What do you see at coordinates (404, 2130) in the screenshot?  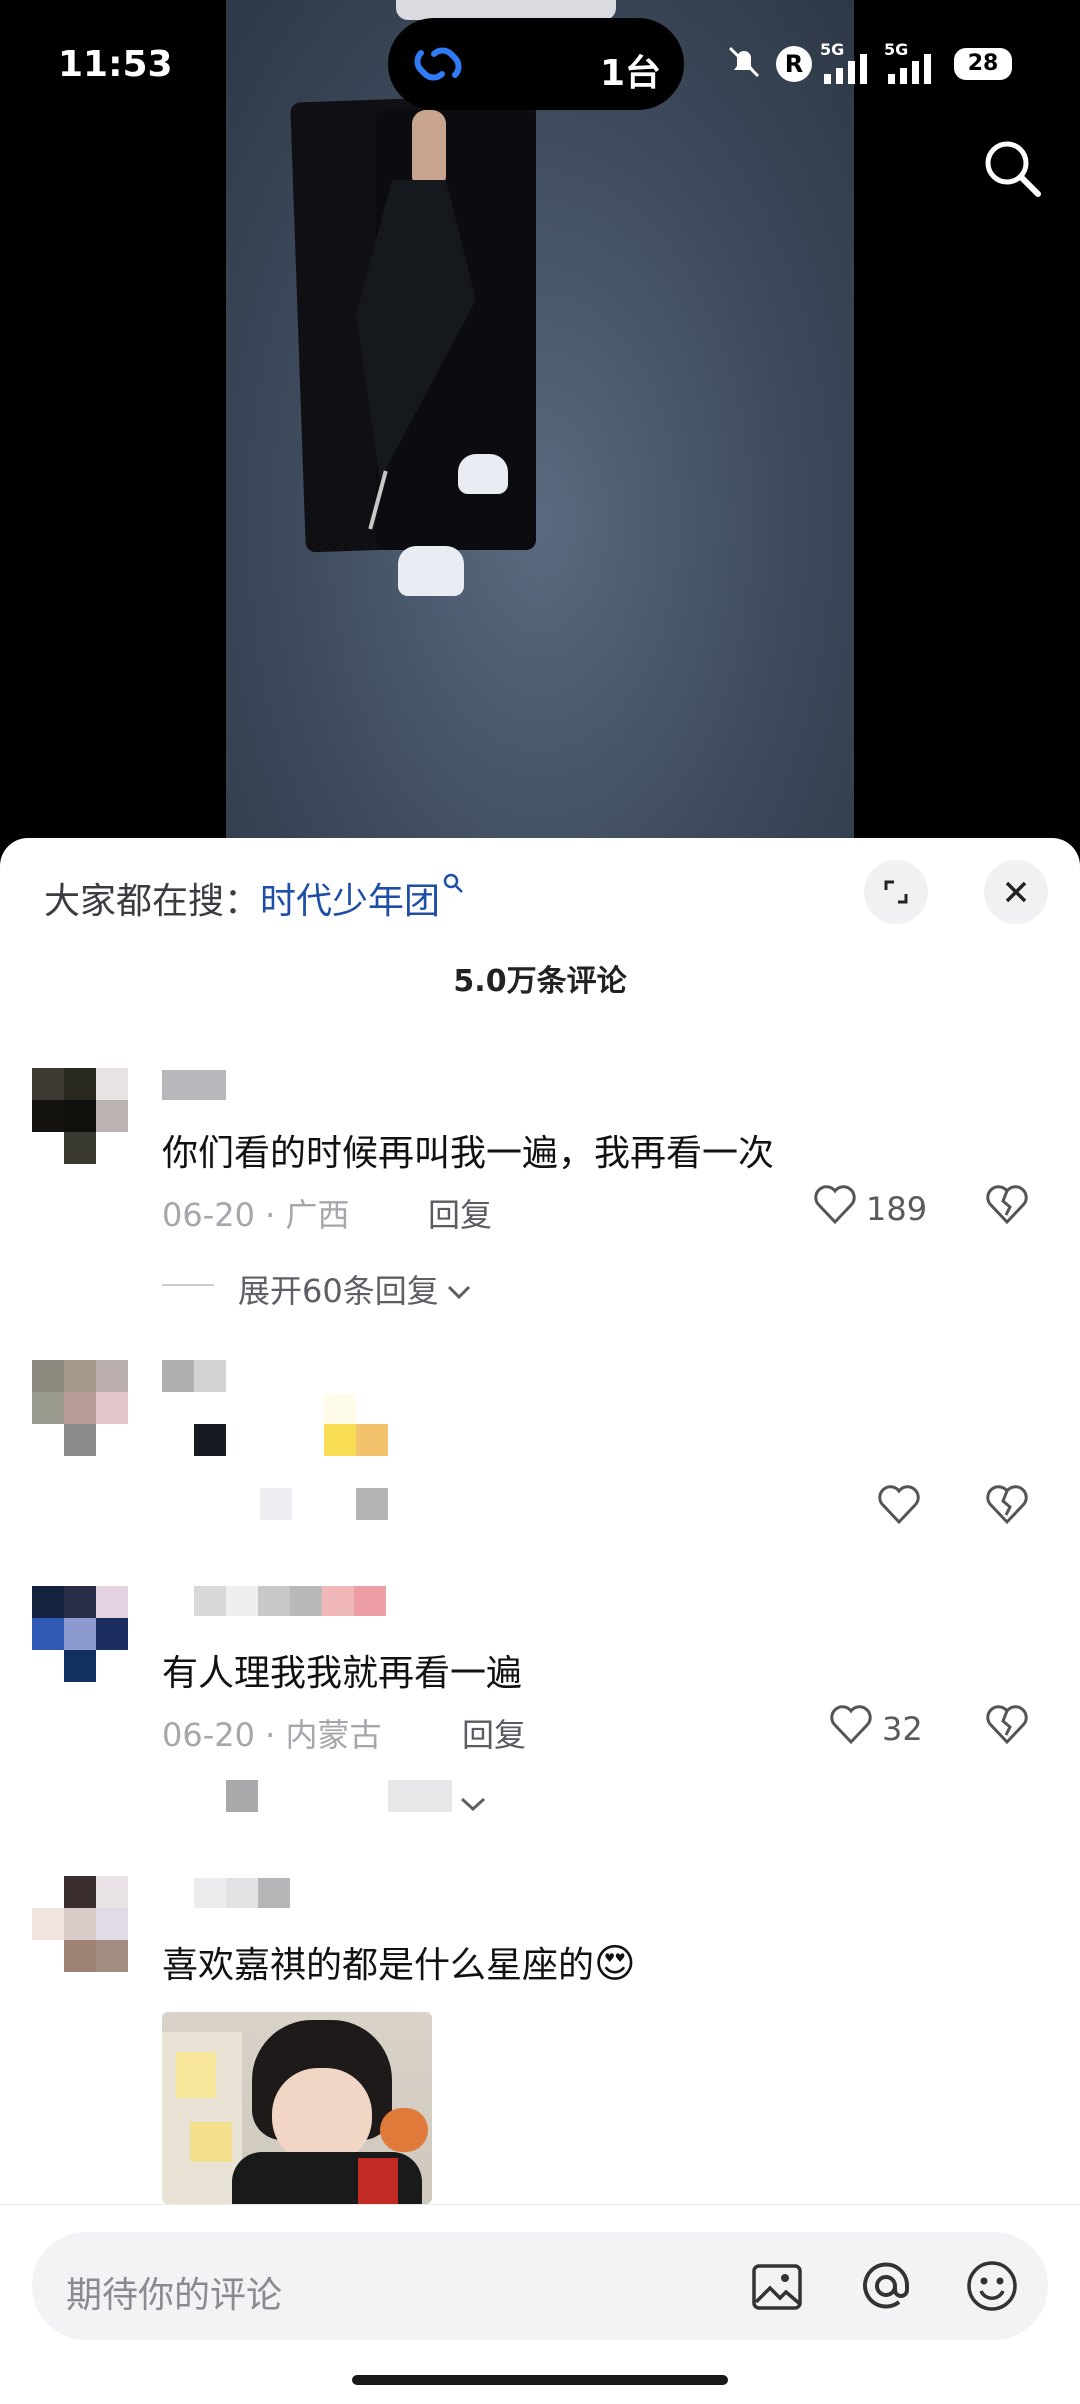 I see `image-toy` at bounding box center [404, 2130].